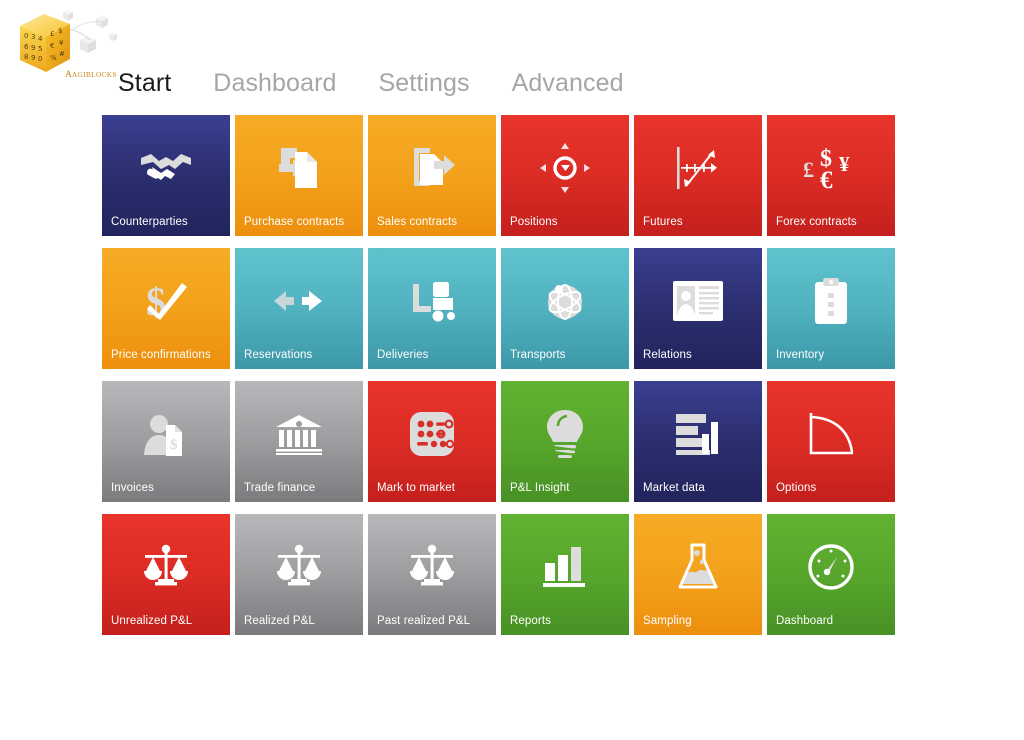 Image resolution: width=1024 pixels, height=740 pixels. Describe the element at coordinates (667, 621) in the screenshot. I see `tile-label: Sampling` at that location.